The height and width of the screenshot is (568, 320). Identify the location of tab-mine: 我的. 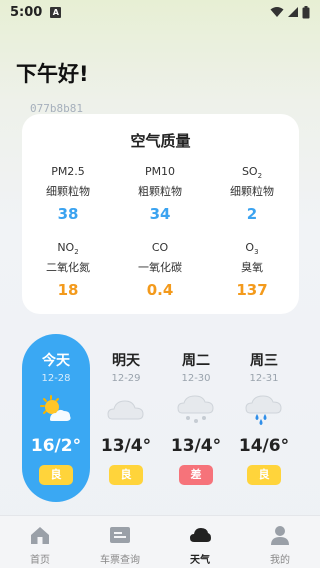
(280, 542).